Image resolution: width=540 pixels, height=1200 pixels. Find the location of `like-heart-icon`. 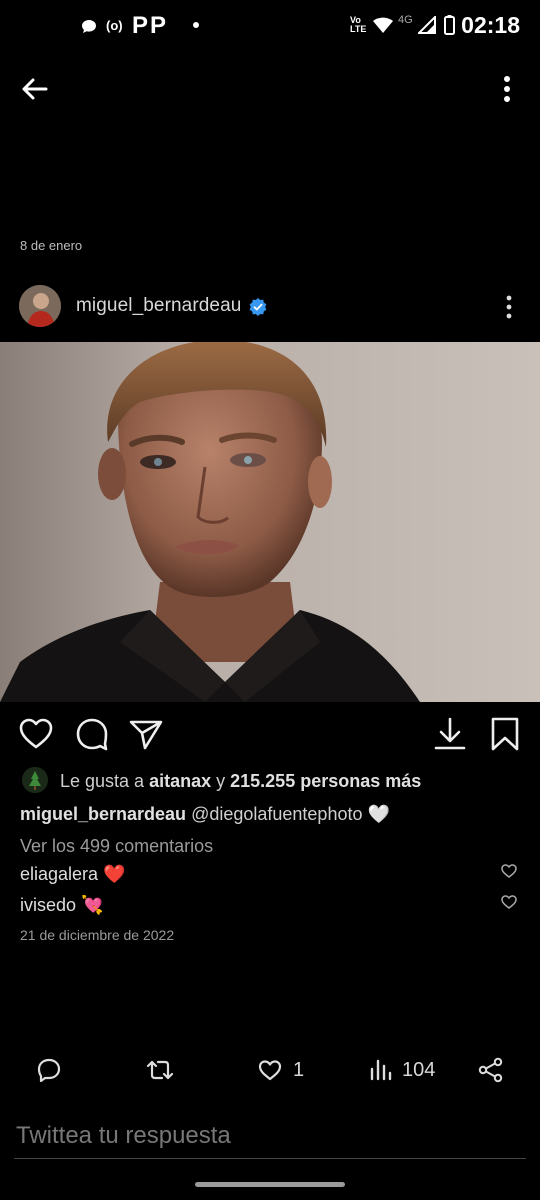

like-heart-icon is located at coordinates (36, 734).